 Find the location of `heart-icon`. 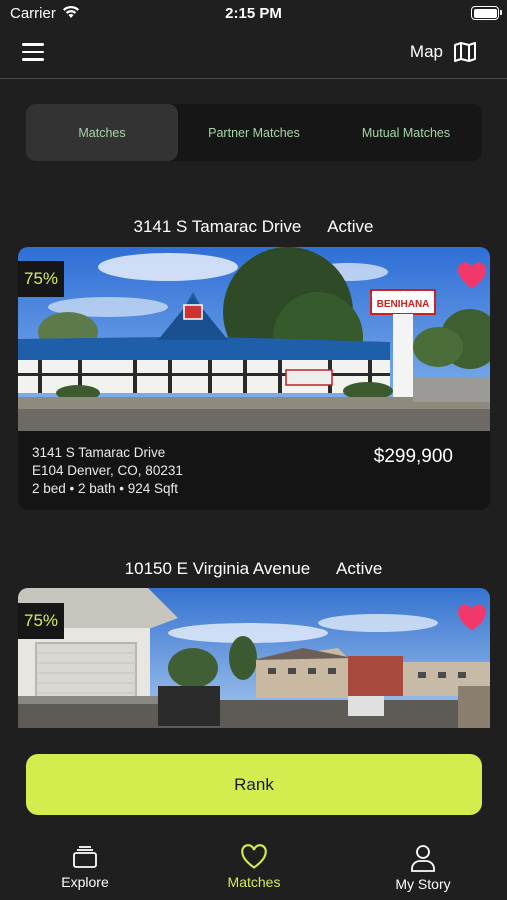

heart-icon is located at coordinates (254, 856).